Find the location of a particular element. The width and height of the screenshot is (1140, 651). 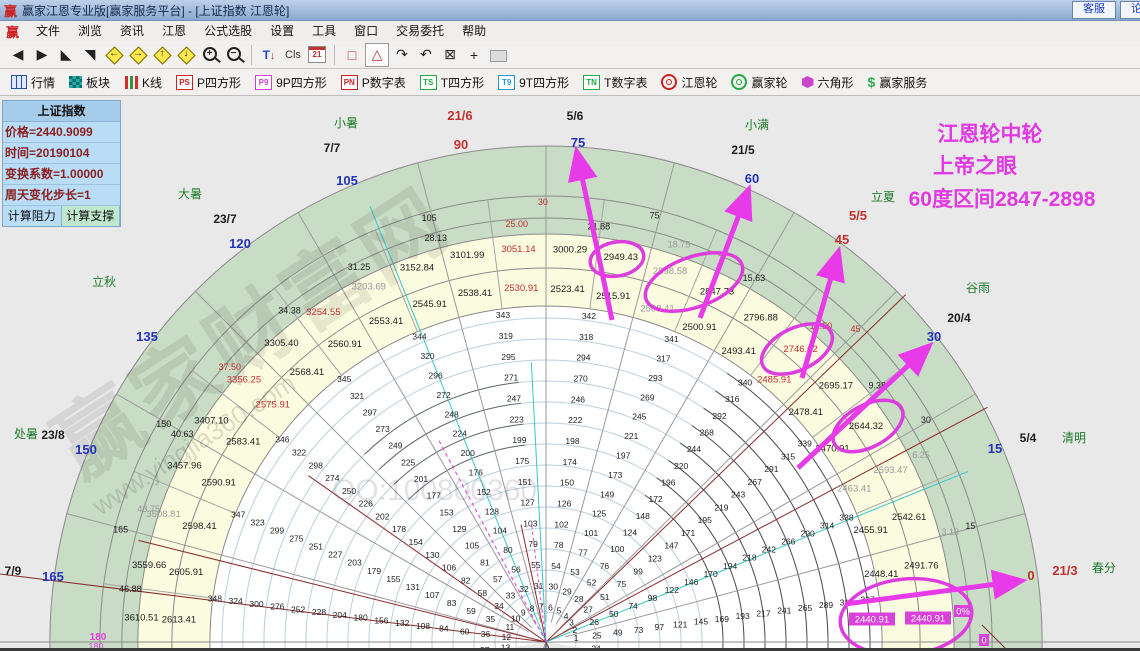

winner-wheel-icon is located at coordinates (739, 82).